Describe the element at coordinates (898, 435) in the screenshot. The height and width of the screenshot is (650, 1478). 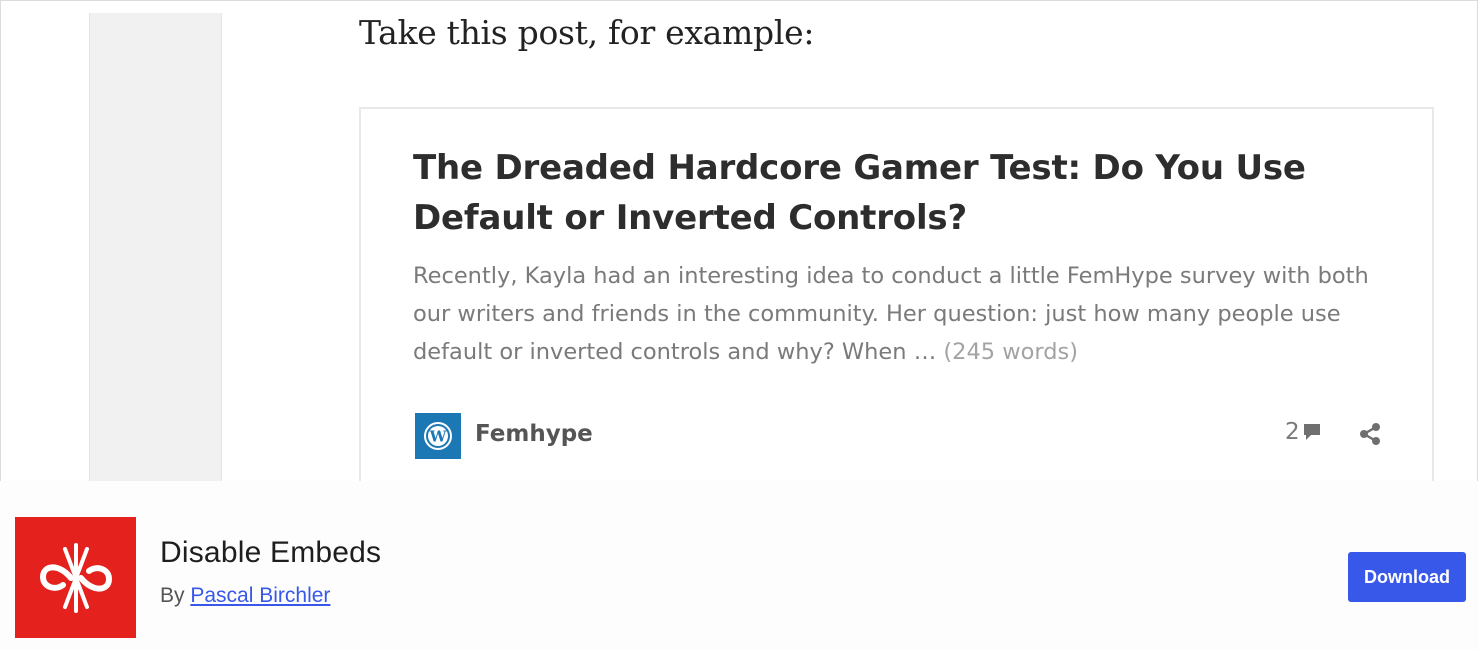
I see `embed-footer: W Femhype 2` at that location.